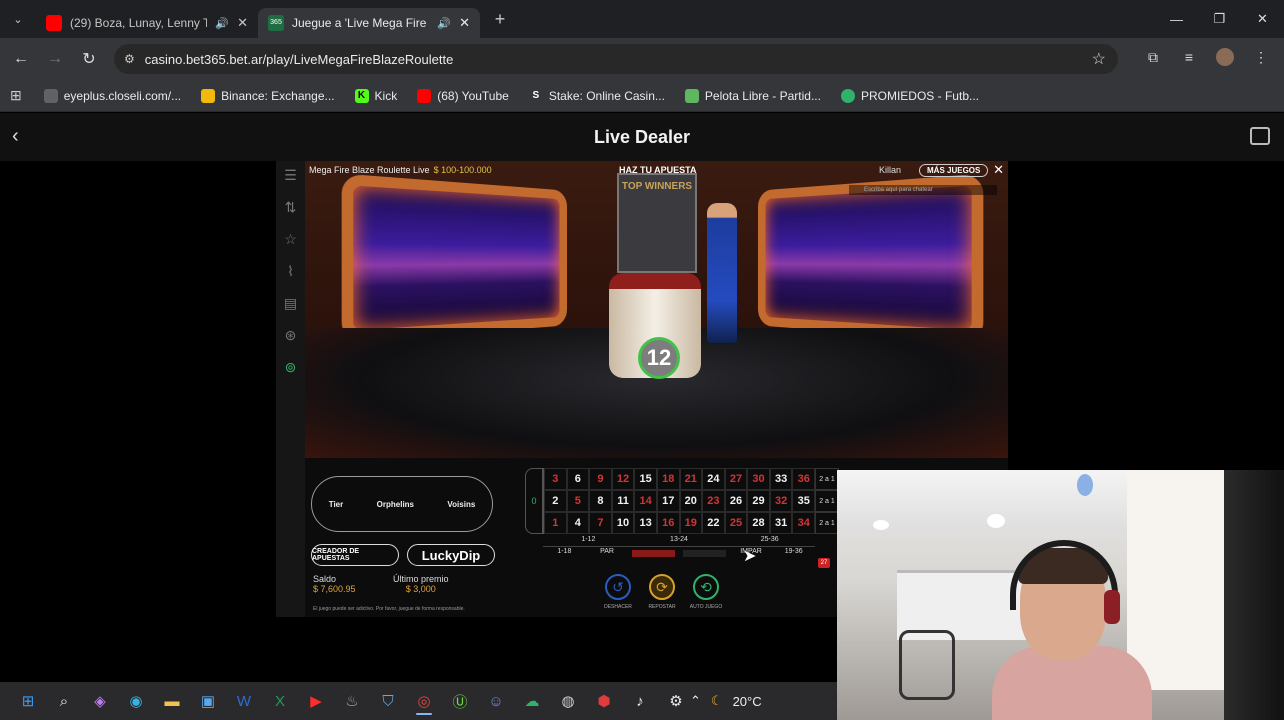 The image size is (1284, 720). What do you see at coordinates (736, 501) in the screenshot?
I see `number-cell: 26` at bounding box center [736, 501].